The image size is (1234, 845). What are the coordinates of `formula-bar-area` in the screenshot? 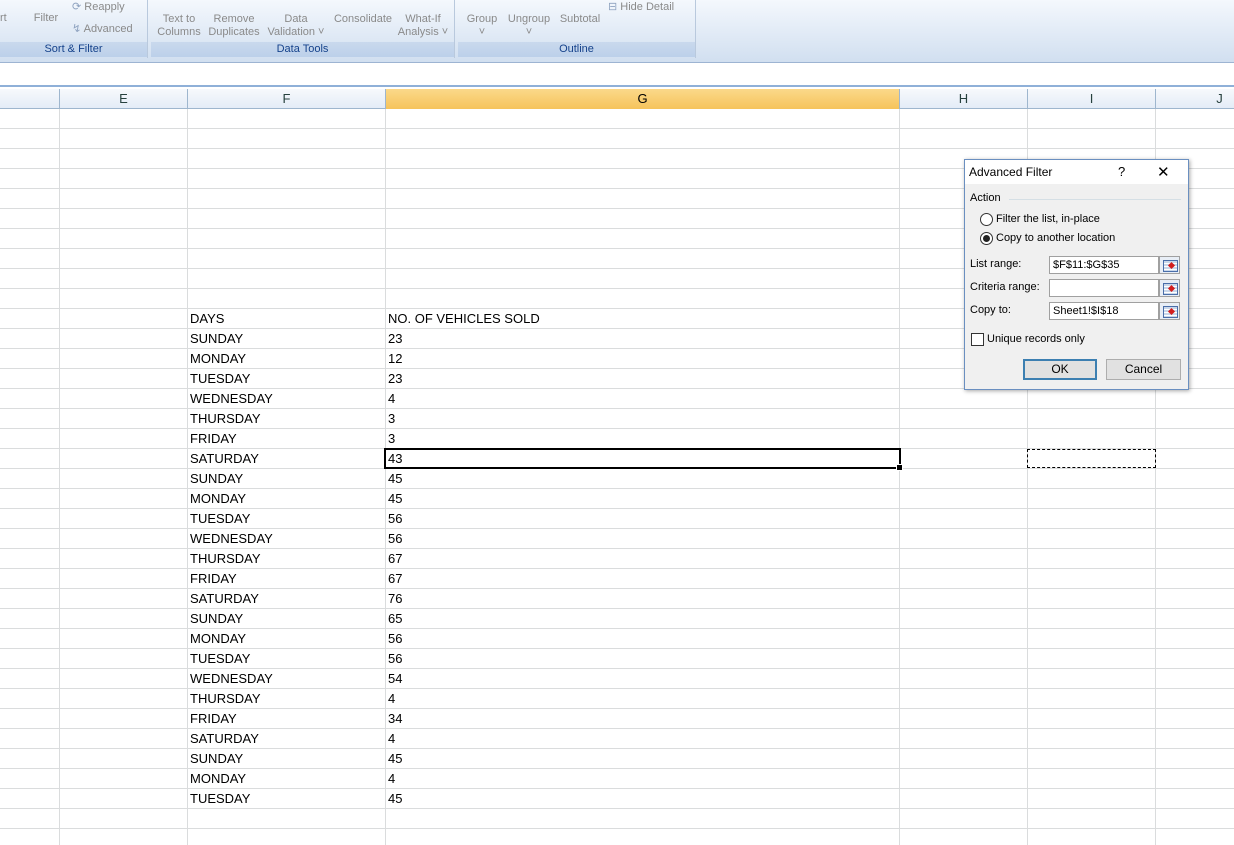 It's located at (617, 74).